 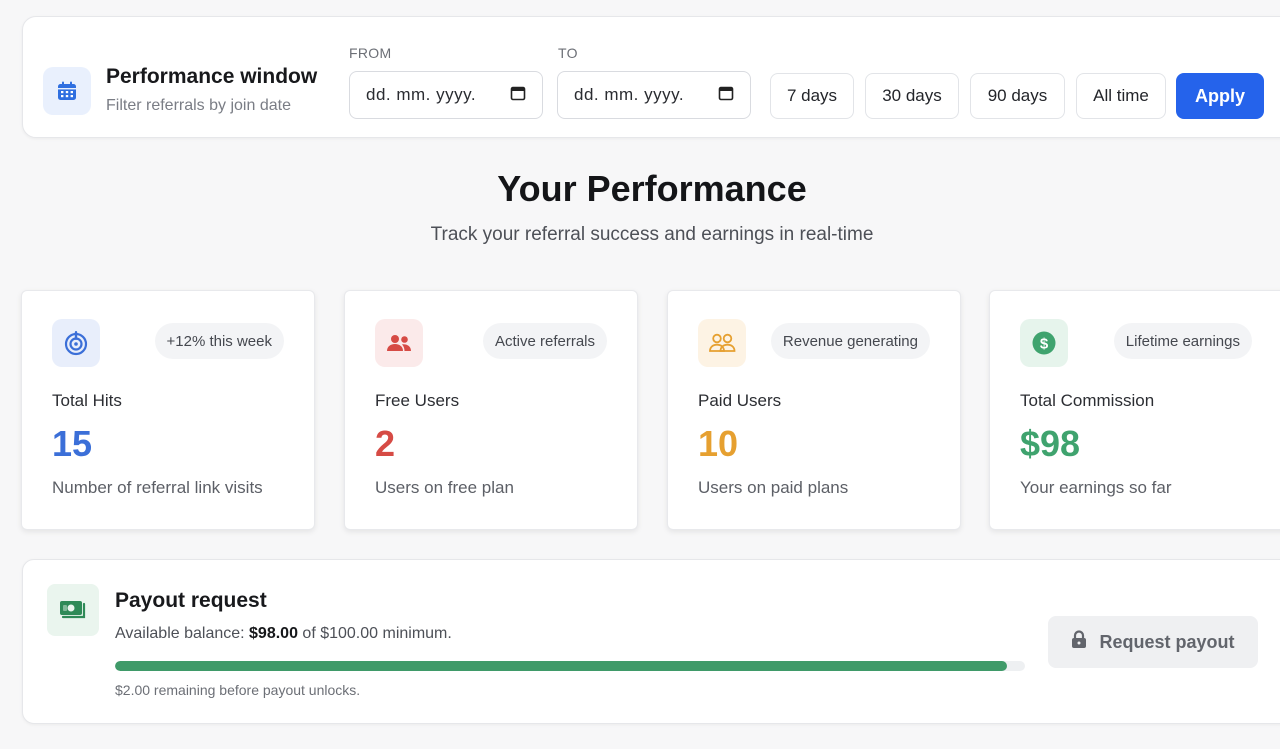 I want to click on stat-badge: Lifetime earnings, so click(x=1182, y=341).